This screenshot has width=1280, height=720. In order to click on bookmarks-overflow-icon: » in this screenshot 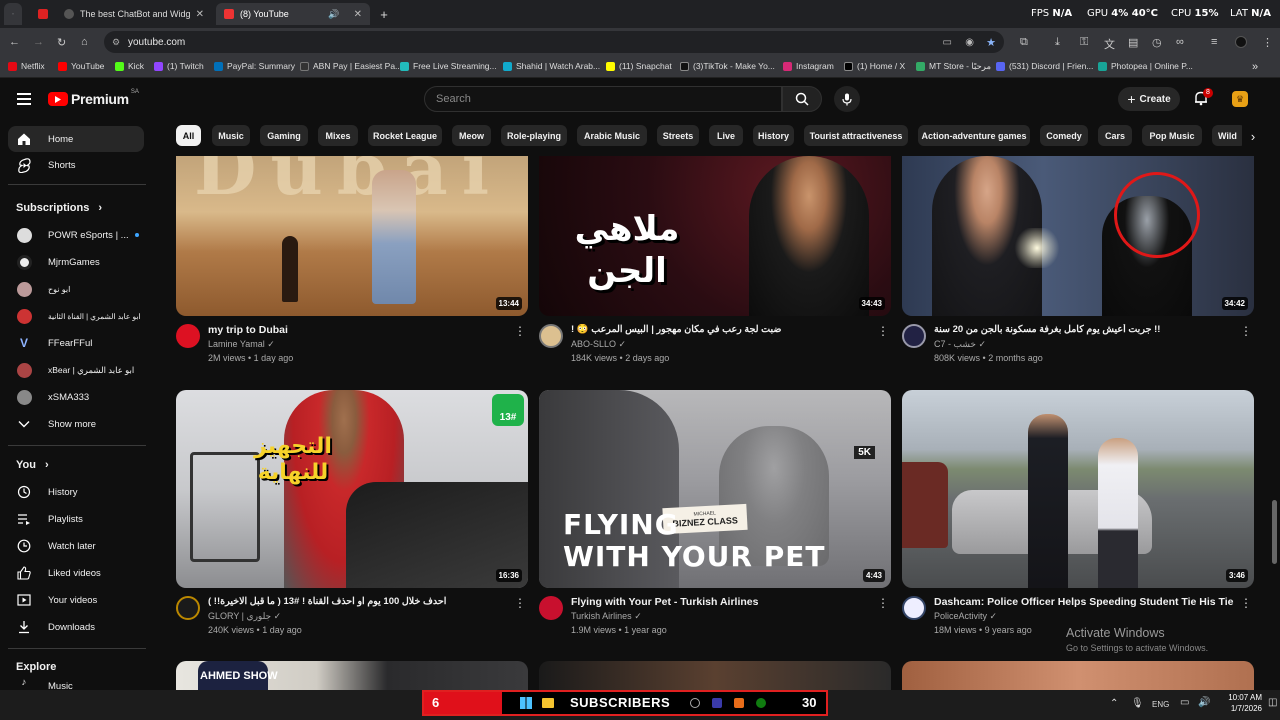, I will do `click(1255, 67)`.